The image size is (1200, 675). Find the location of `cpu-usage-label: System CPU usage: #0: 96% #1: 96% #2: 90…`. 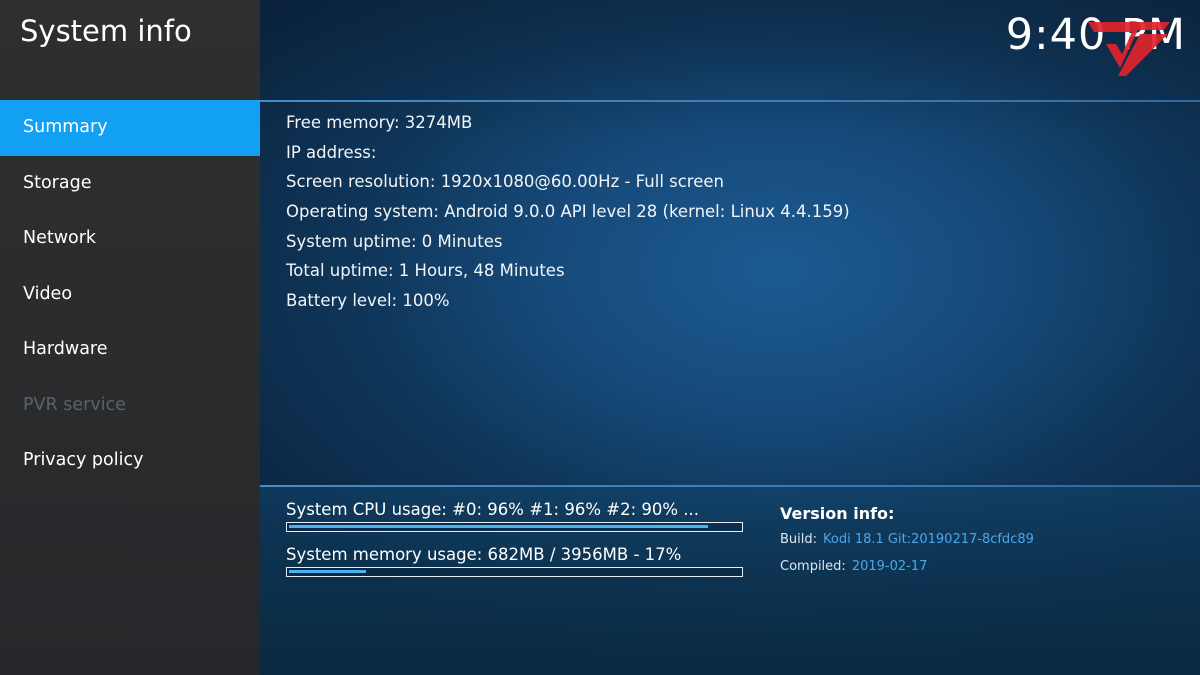

cpu-usage-label: System CPU usage: #0: 96% #1: 96% #2: 90… is located at coordinates (493, 509).